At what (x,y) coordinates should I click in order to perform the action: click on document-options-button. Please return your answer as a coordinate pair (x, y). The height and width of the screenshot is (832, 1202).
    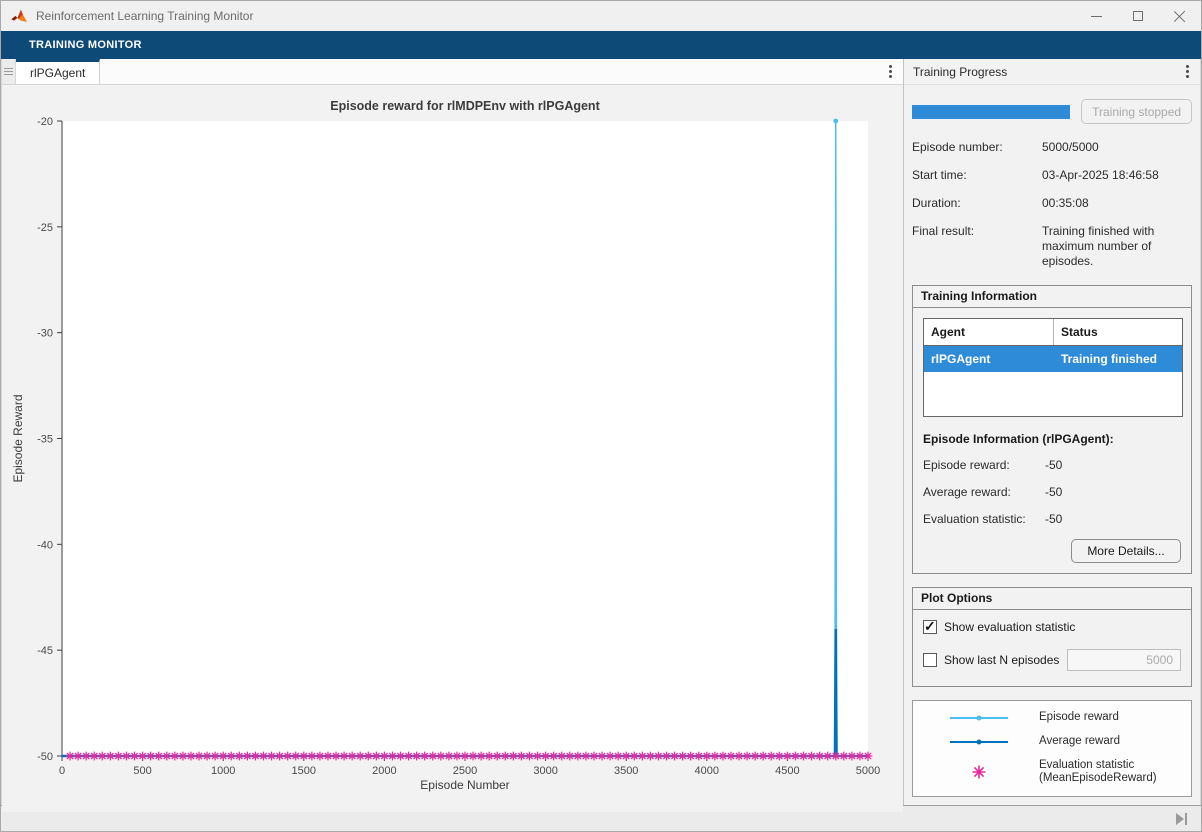
    Looking at the image, I should click on (890, 71).